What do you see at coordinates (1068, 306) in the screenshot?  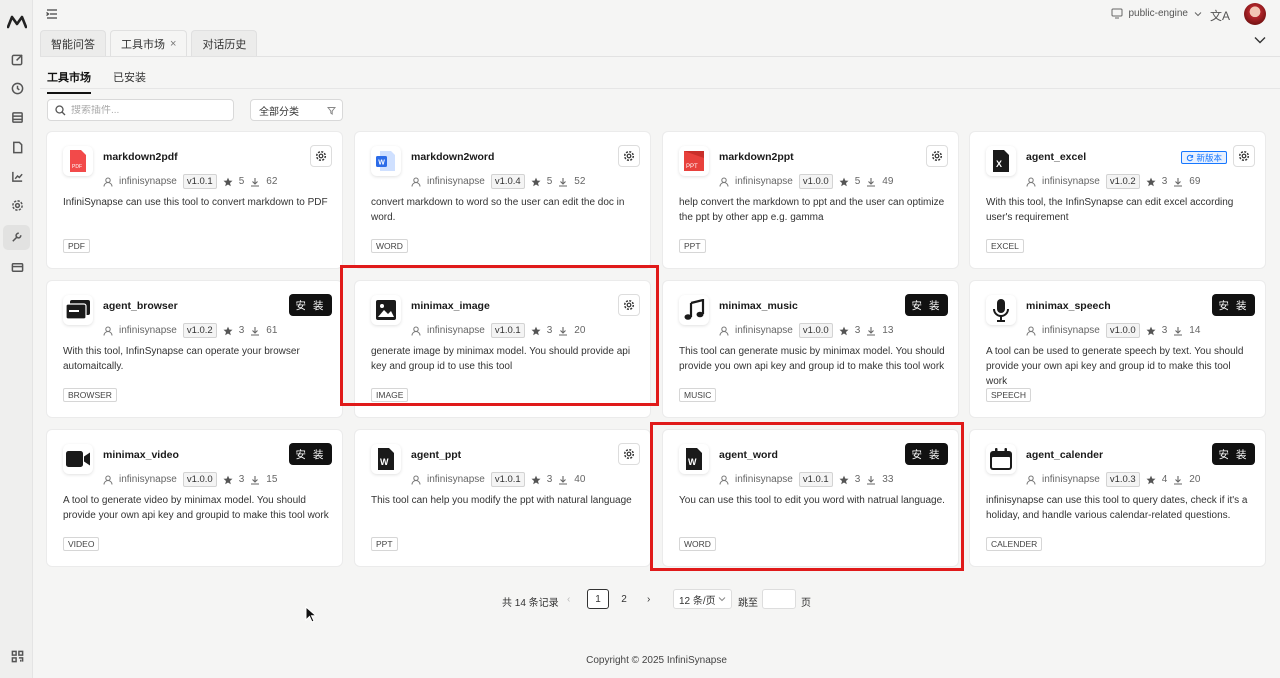 I see `tool-name: minimax_speech` at bounding box center [1068, 306].